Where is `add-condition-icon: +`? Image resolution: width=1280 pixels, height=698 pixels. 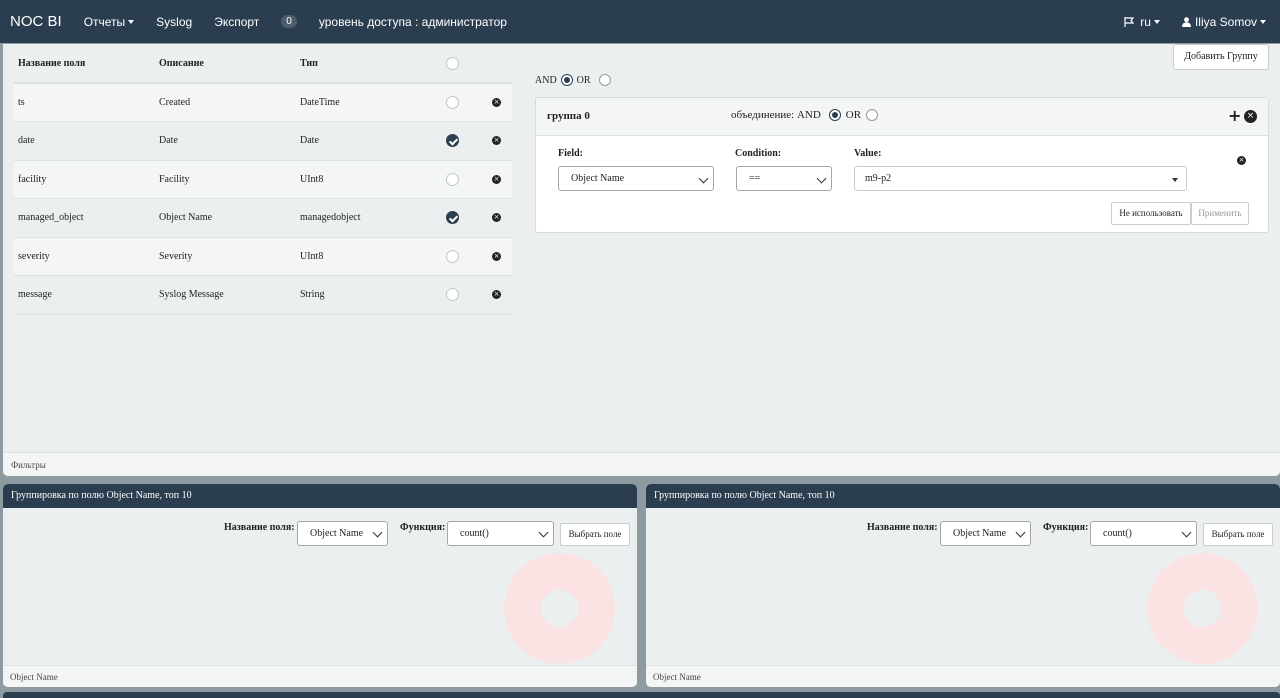 add-condition-icon: + is located at coordinates (1234, 116).